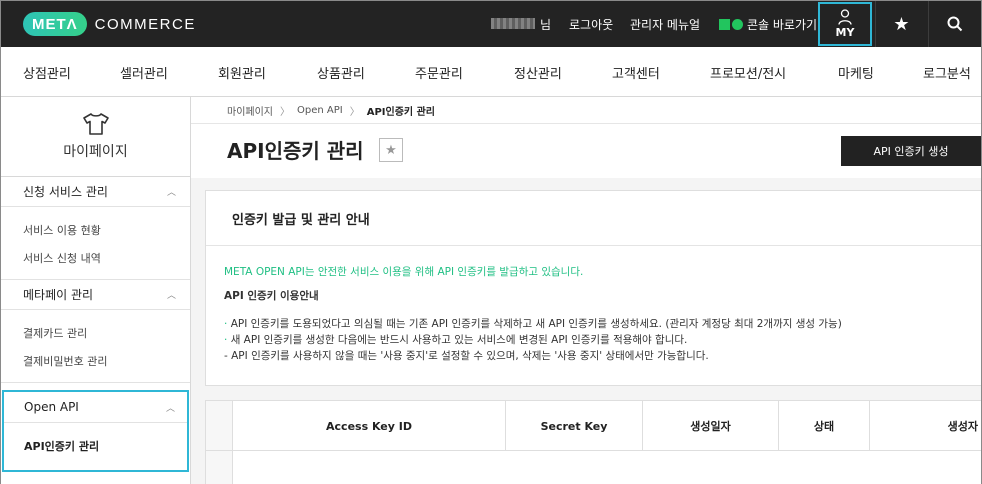 The width and height of the screenshot is (982, 484). I want to click on sidebar-section-label: 메타페이 관리, so click(58, 295).